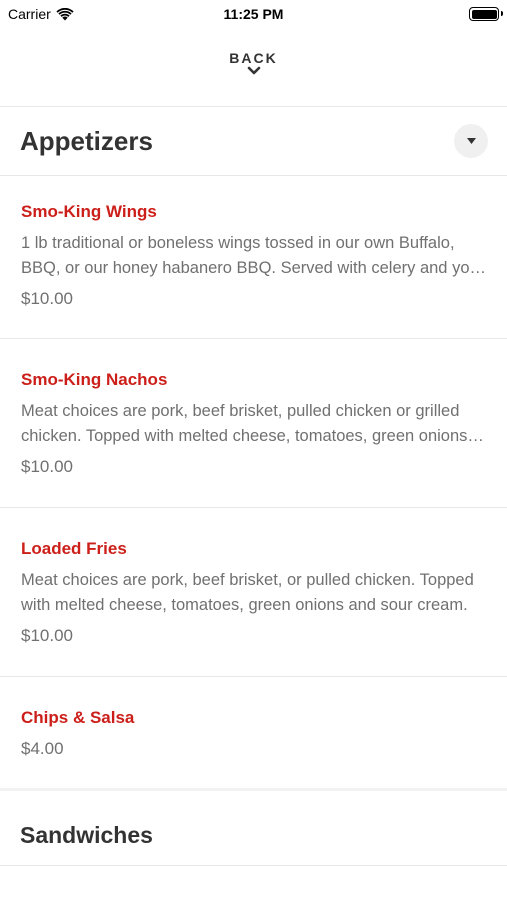  I want to click on item-name: Smo-King Wings, so click(89, 211).